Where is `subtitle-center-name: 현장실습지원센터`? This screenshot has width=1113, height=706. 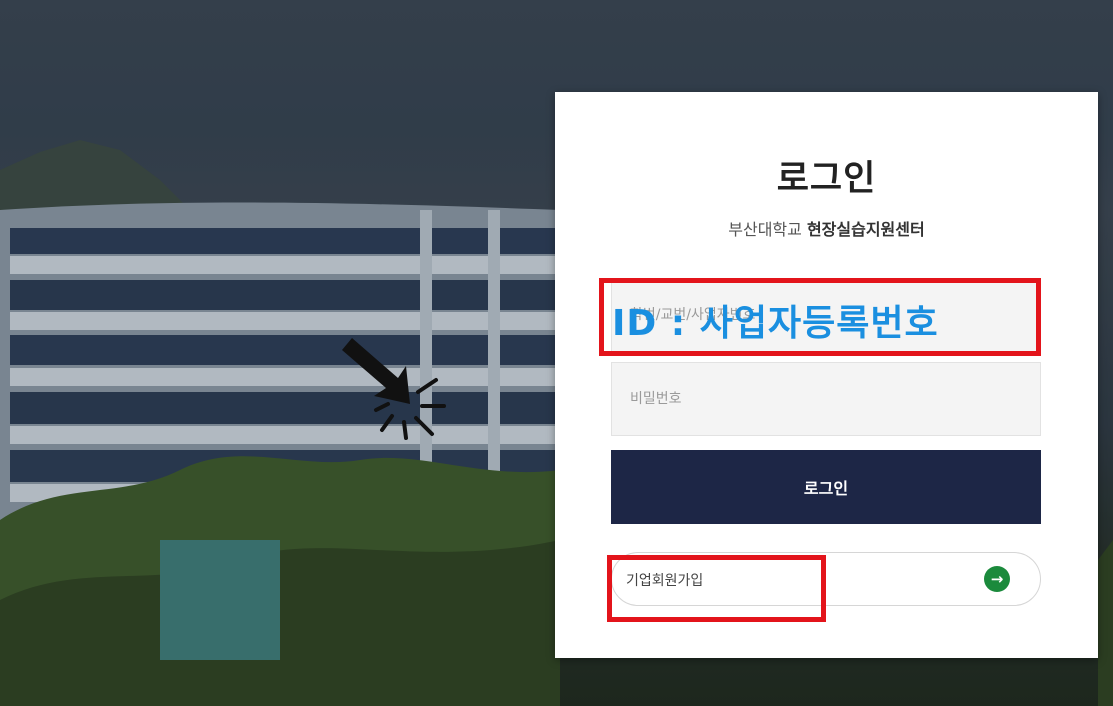 subtitle-center-name: 현장실습지원센터 is located at coordinates (865, 229).